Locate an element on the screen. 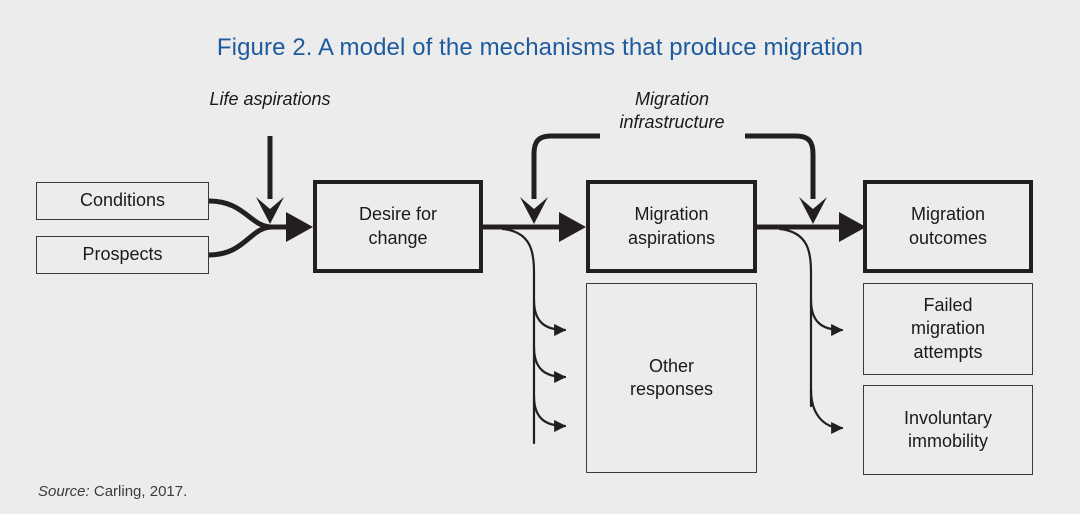 This screenshot has width=1080, height=514. node-failed-migration-attempts-line2: migration is located at coordinates (948, 328).